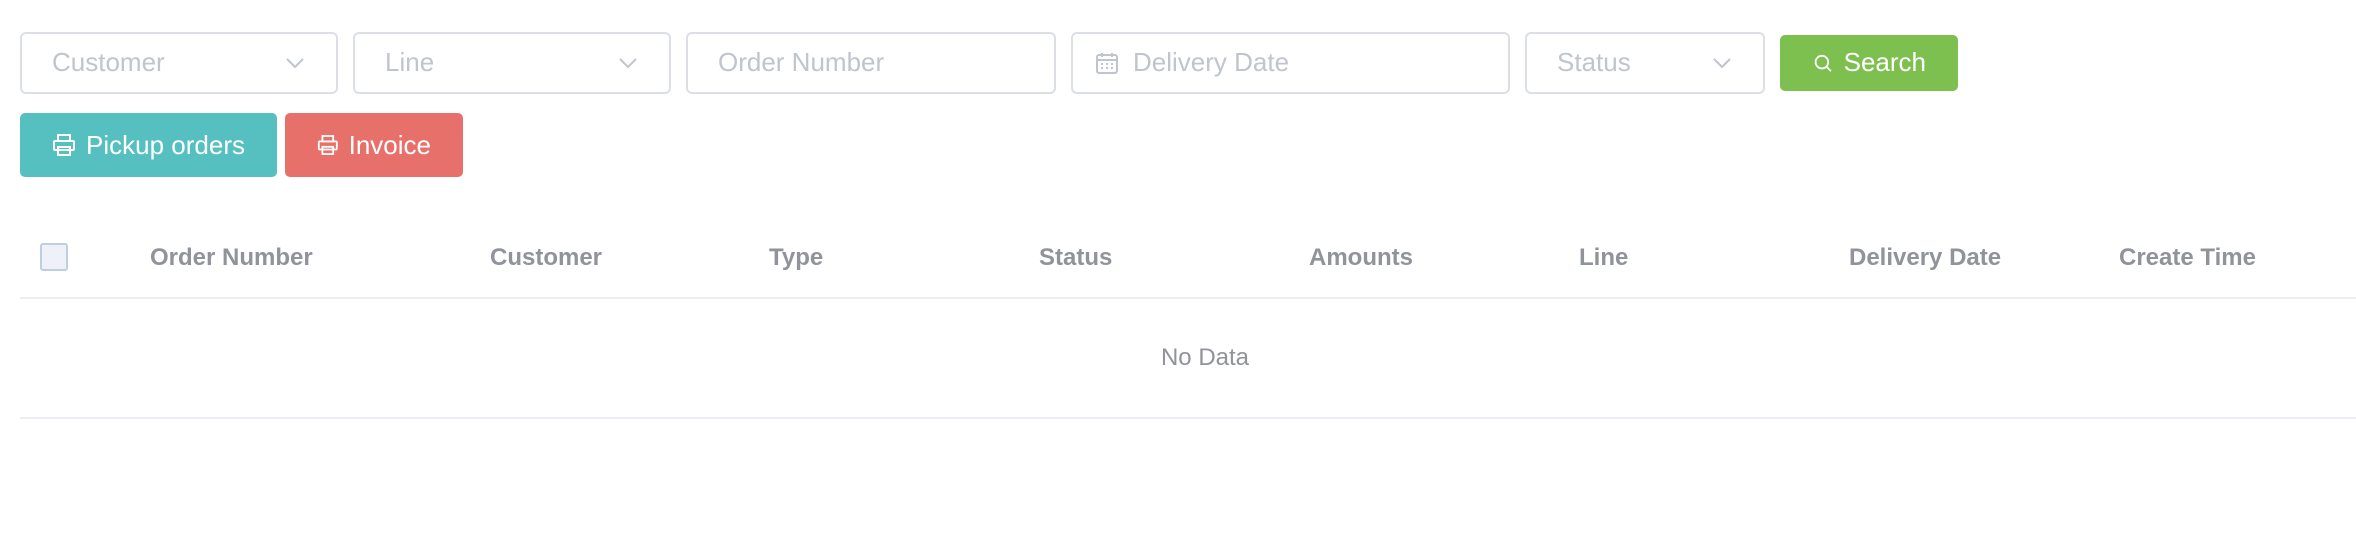 The height and width of the screenshot is (534, 2356). Describe the element at coordinates (231, 257) in the screenshot. I see `column-header-order-number: Order Number` at that location.